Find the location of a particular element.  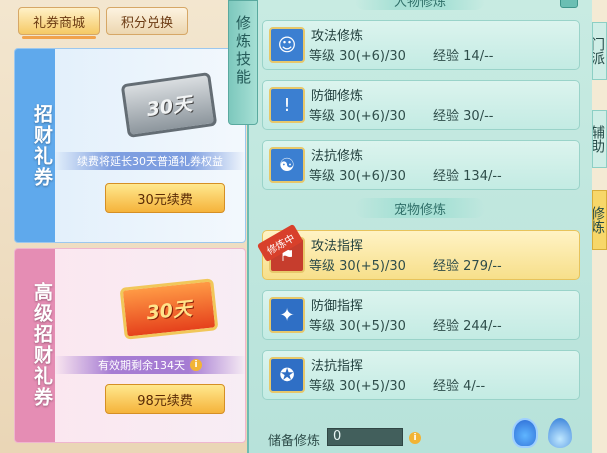

skill-row: ☯ 法抗修炼 等级 30(+6)/30 经验 134/-- is located at coordinates (421, 165).